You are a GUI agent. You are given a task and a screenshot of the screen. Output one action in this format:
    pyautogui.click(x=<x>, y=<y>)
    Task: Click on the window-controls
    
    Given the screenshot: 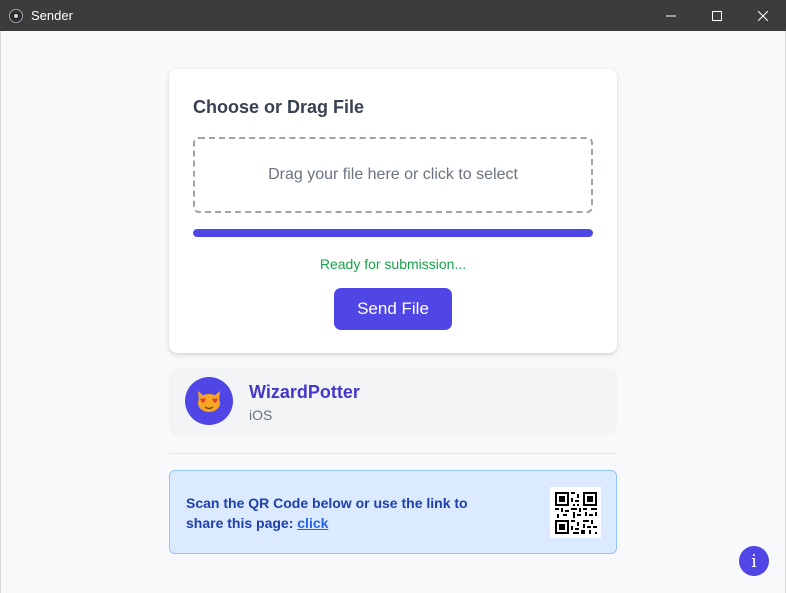 What is the action you would take?
    pyautogui.click(x=717, y=15)
    